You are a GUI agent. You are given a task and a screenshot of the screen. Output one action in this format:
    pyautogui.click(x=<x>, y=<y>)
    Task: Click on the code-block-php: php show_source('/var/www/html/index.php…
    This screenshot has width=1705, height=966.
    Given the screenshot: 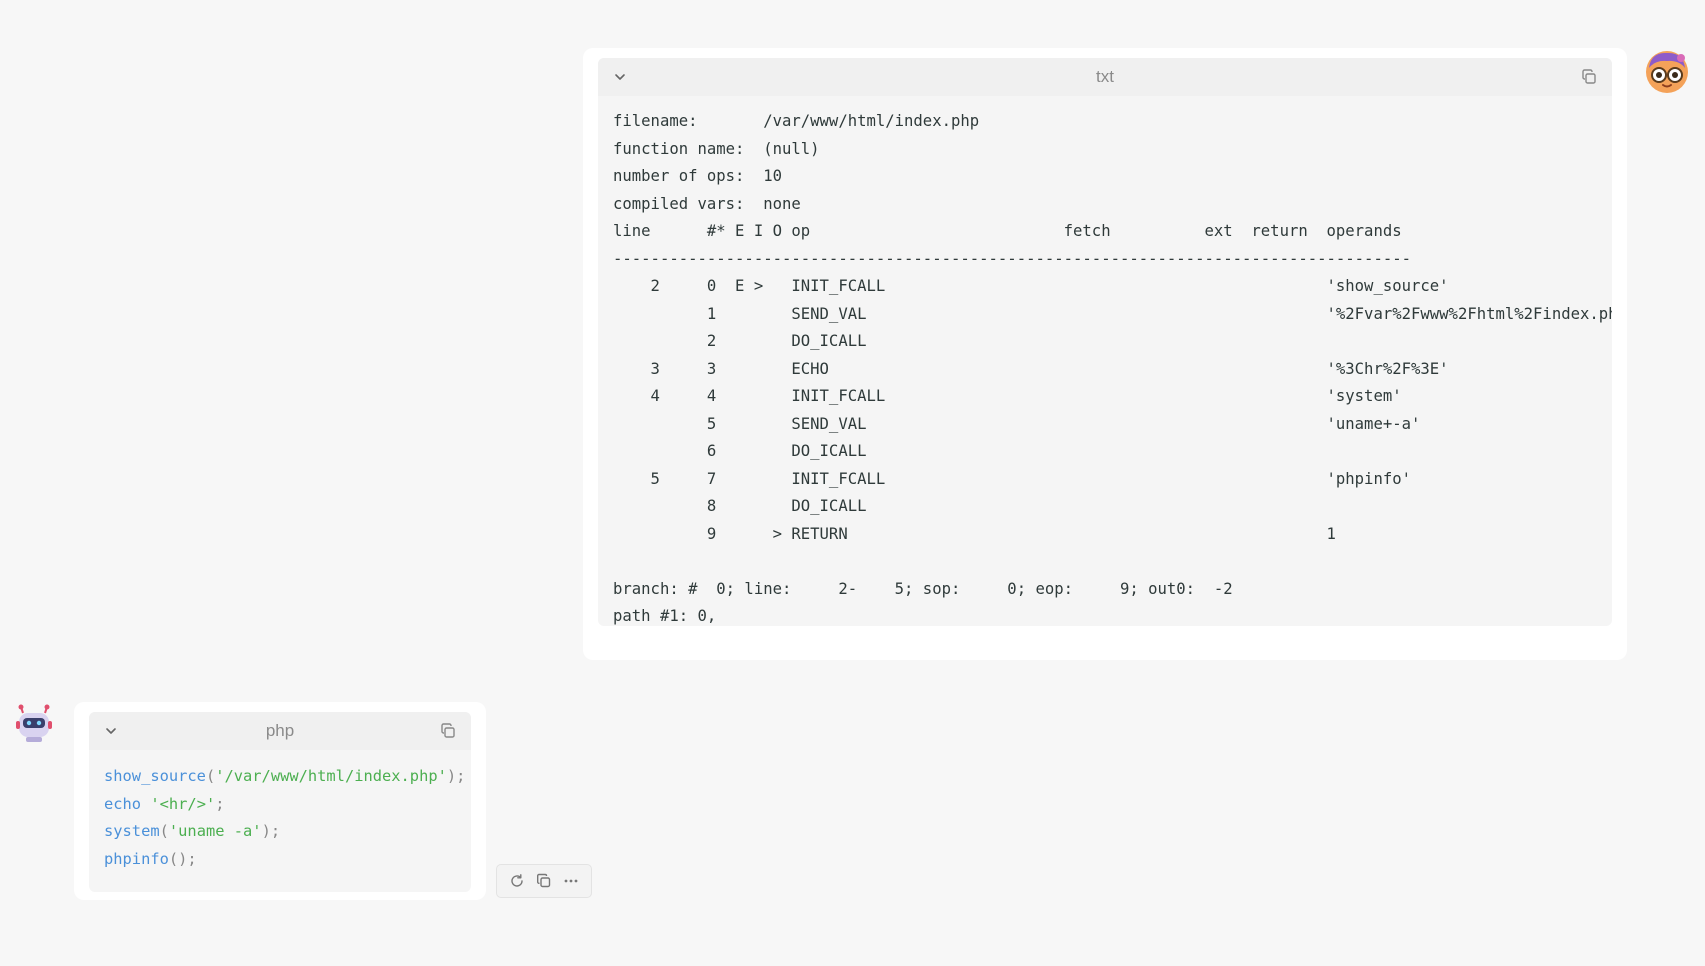 What is the action you would take?
    pyautogui.click(x=280, y=802)
    